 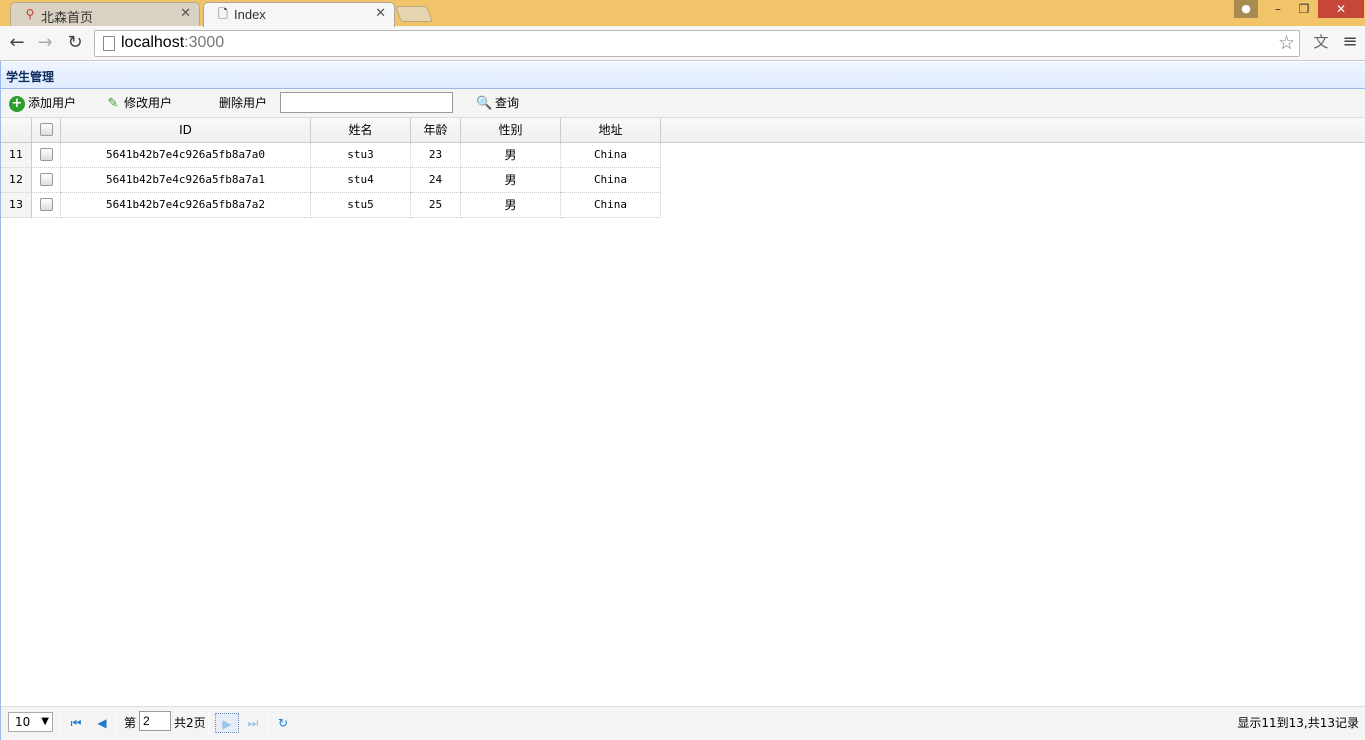 What do you see at coordinates (223, 14) in the screenshot?
I see `page-icon: 🗋` at bounding box center [223, 14].